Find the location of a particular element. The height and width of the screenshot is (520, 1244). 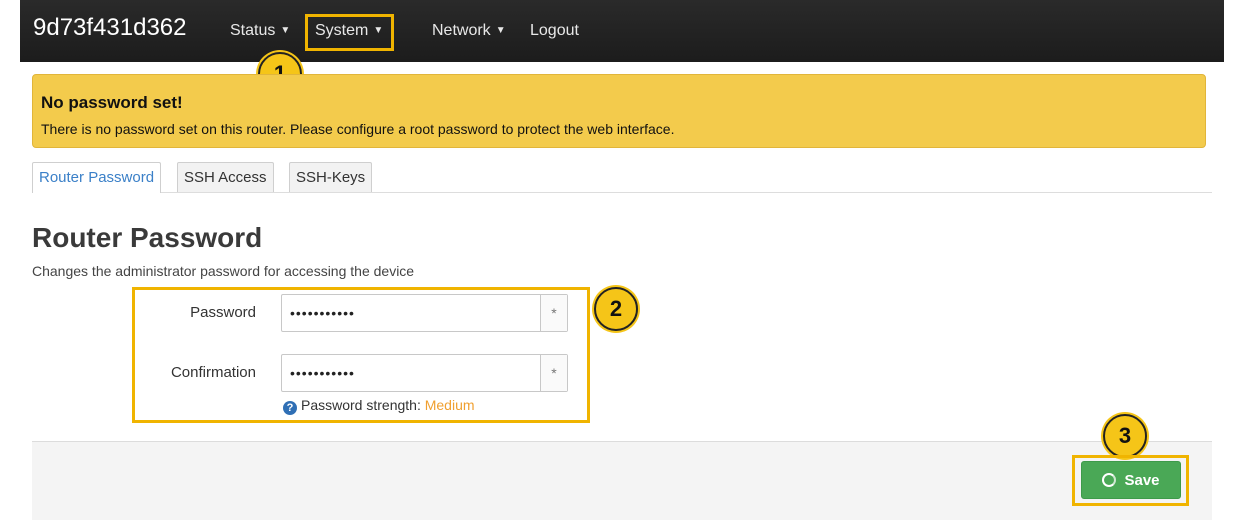

tab-ssh-keys: SSH-Keys is located at coordinates (331, 177).